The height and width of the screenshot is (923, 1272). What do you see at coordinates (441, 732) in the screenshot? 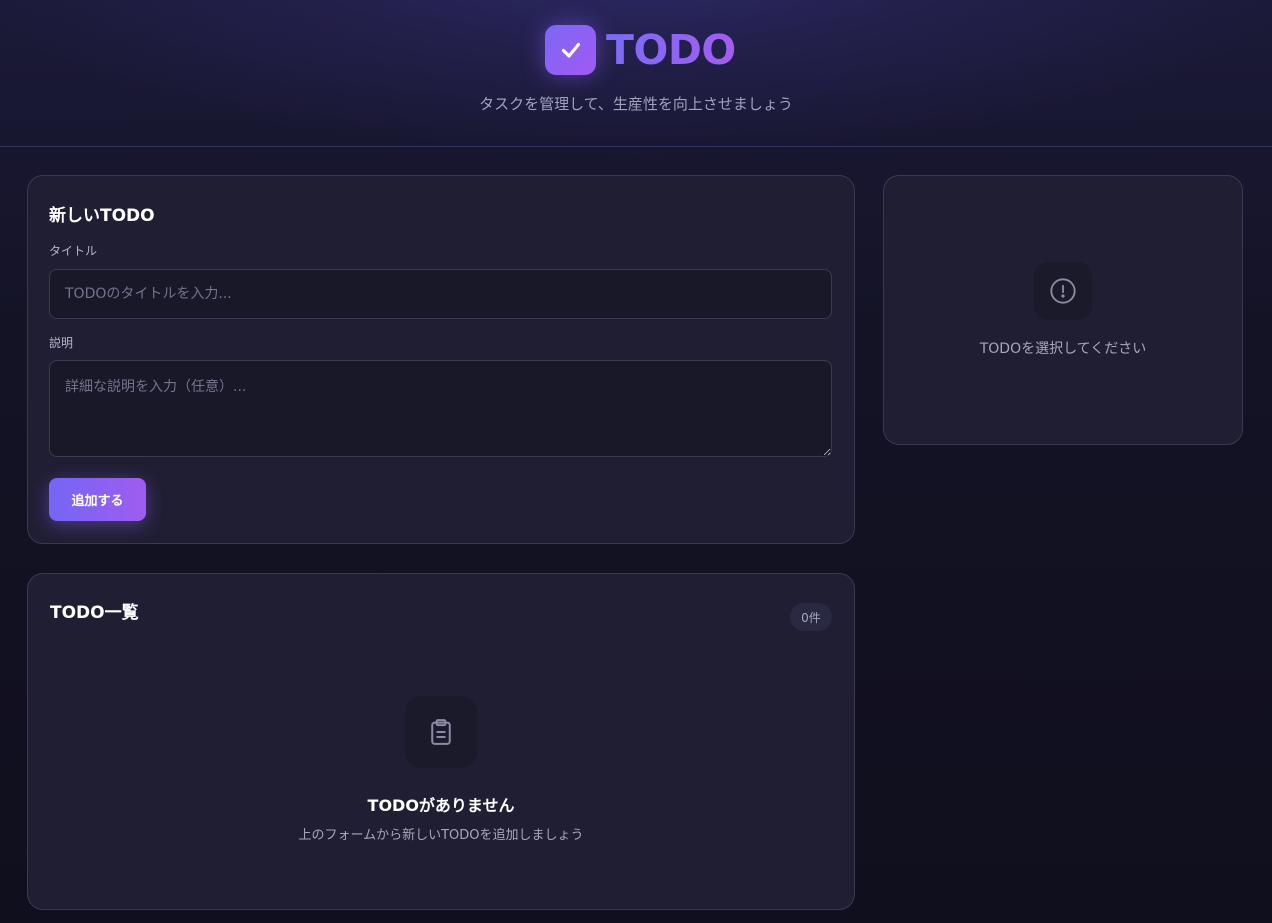
I see `clipboard-icon` at bounding box center [441, 732].